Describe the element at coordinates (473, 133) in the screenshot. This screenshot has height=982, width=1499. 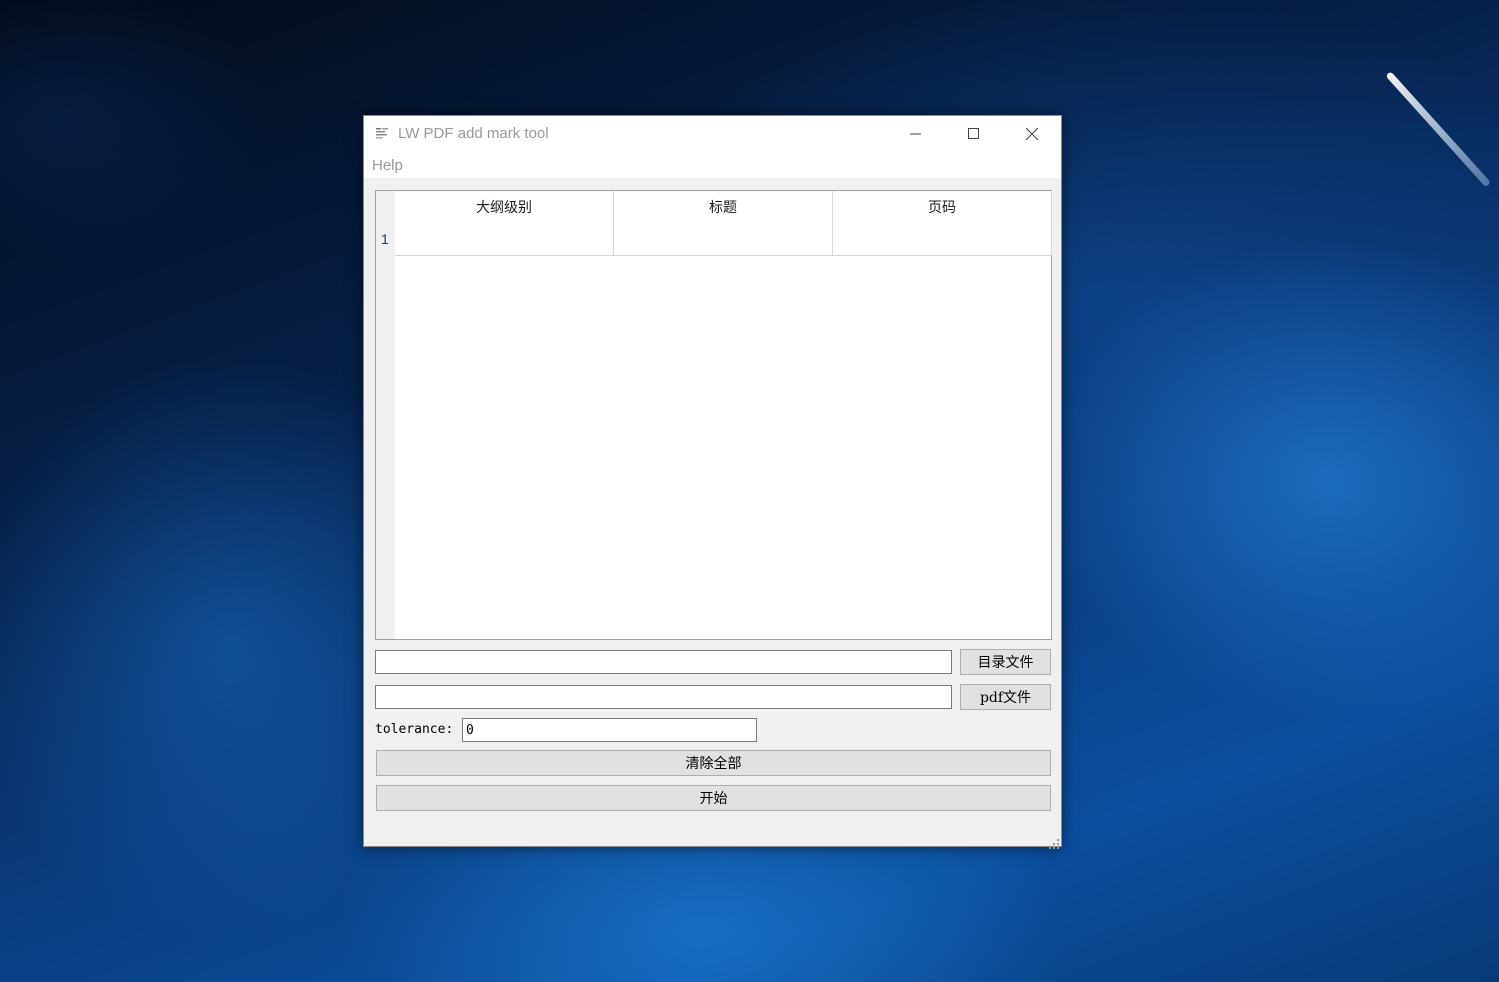
I see `window-title: LW PDF add mark tool` at that location.